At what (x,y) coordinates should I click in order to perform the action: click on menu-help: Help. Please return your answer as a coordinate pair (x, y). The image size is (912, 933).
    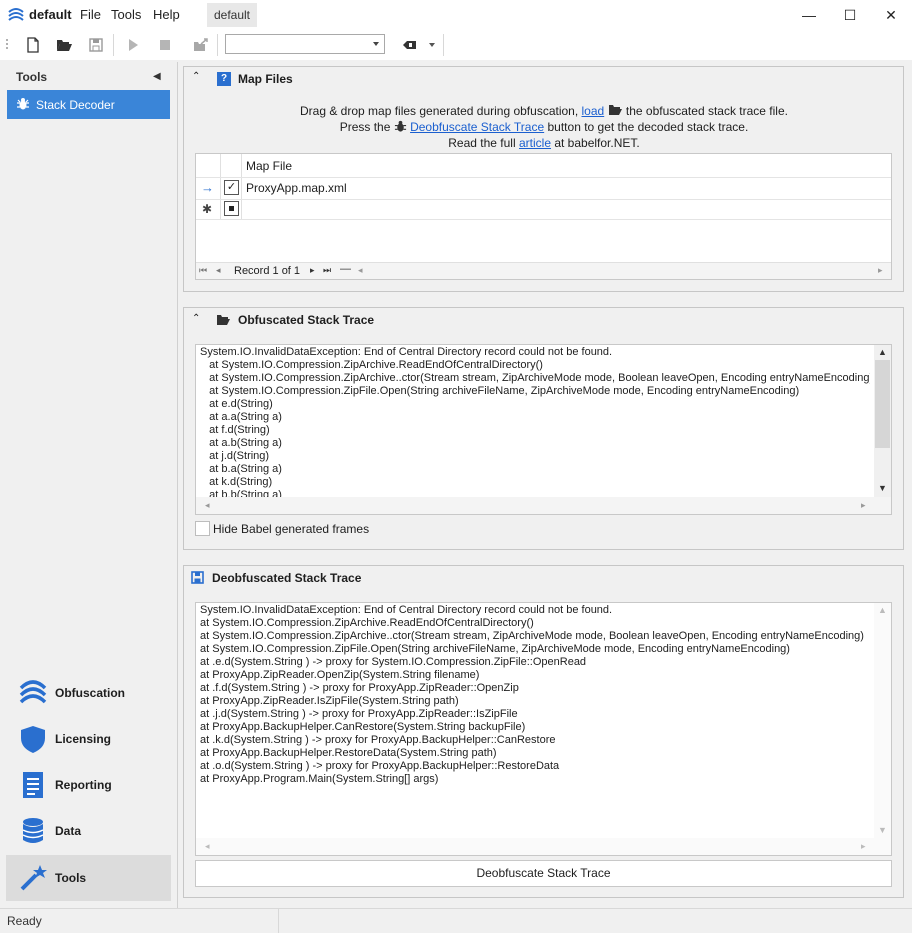
    Looking at the image, I should click on (166, 14).